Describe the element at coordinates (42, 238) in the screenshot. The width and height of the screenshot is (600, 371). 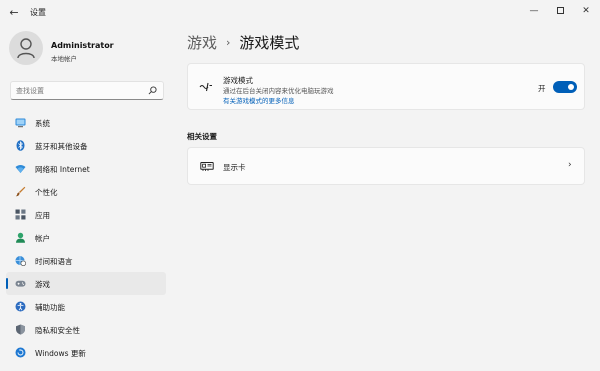
I see `sidebar-item-label: 帐户` at that location.